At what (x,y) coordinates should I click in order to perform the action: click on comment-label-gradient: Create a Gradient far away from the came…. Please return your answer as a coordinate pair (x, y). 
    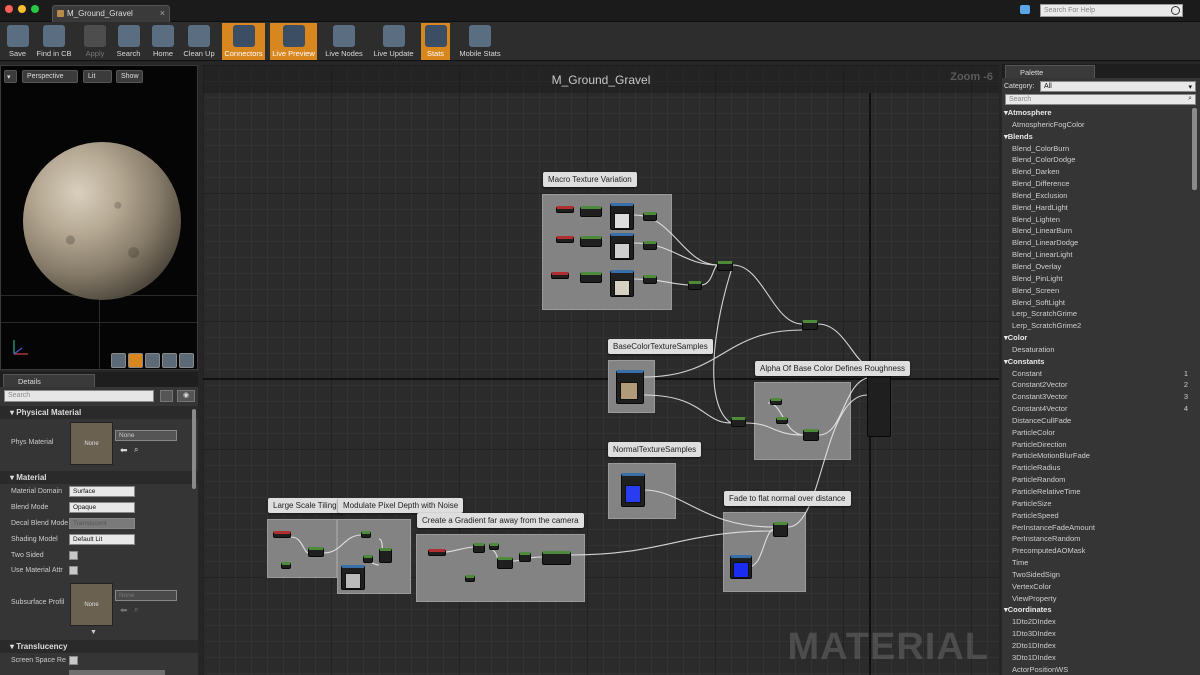
    Looking at the image, I should click on (500, 520).